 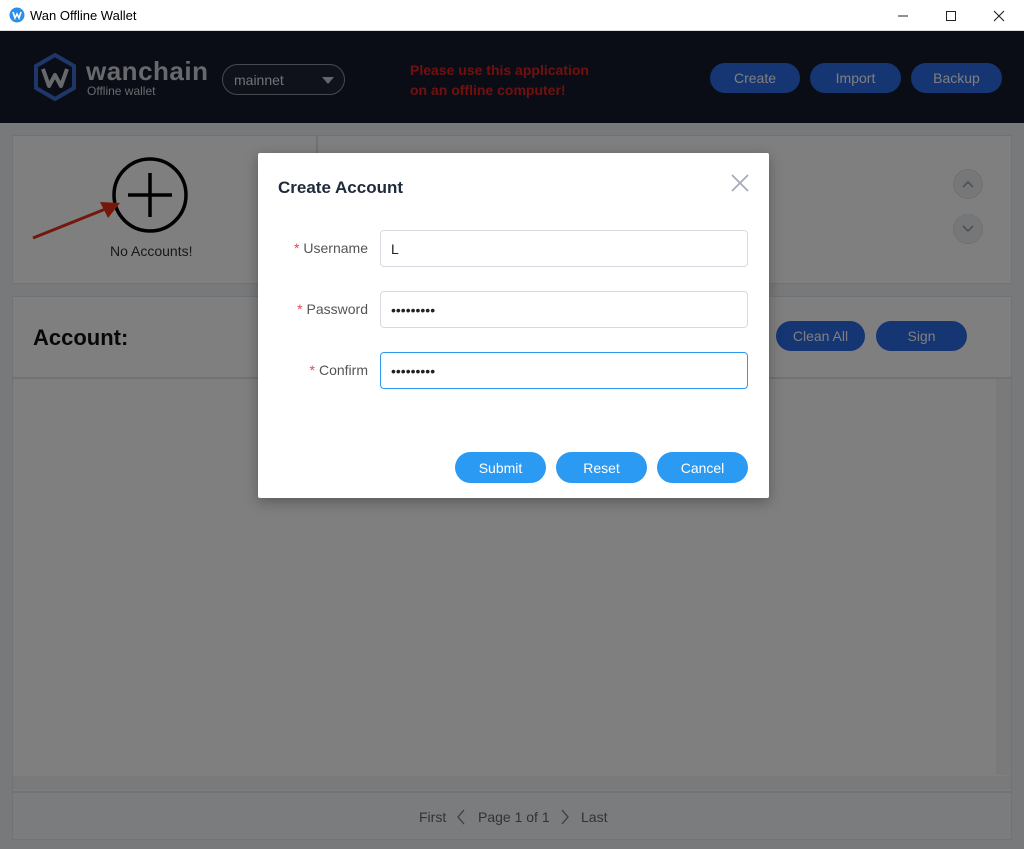 What do you see at coordinates (740, 183) in the screenshot?
I see `modal-close-icon` at bounding box center [740, 183].